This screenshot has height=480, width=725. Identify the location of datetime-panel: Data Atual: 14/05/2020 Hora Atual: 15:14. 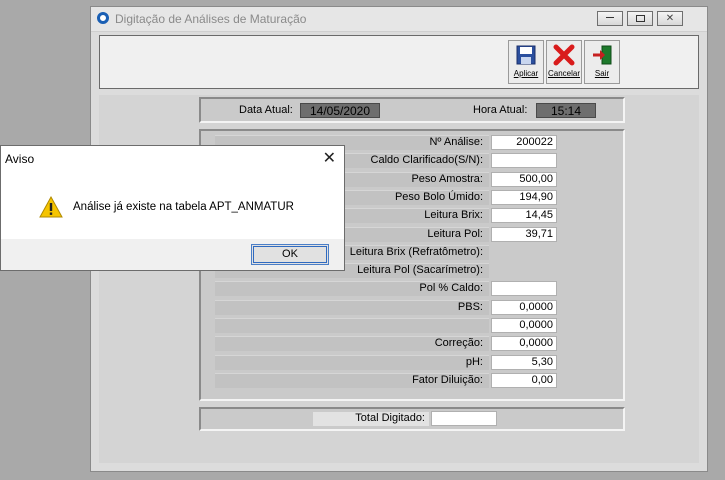
(412, 110).